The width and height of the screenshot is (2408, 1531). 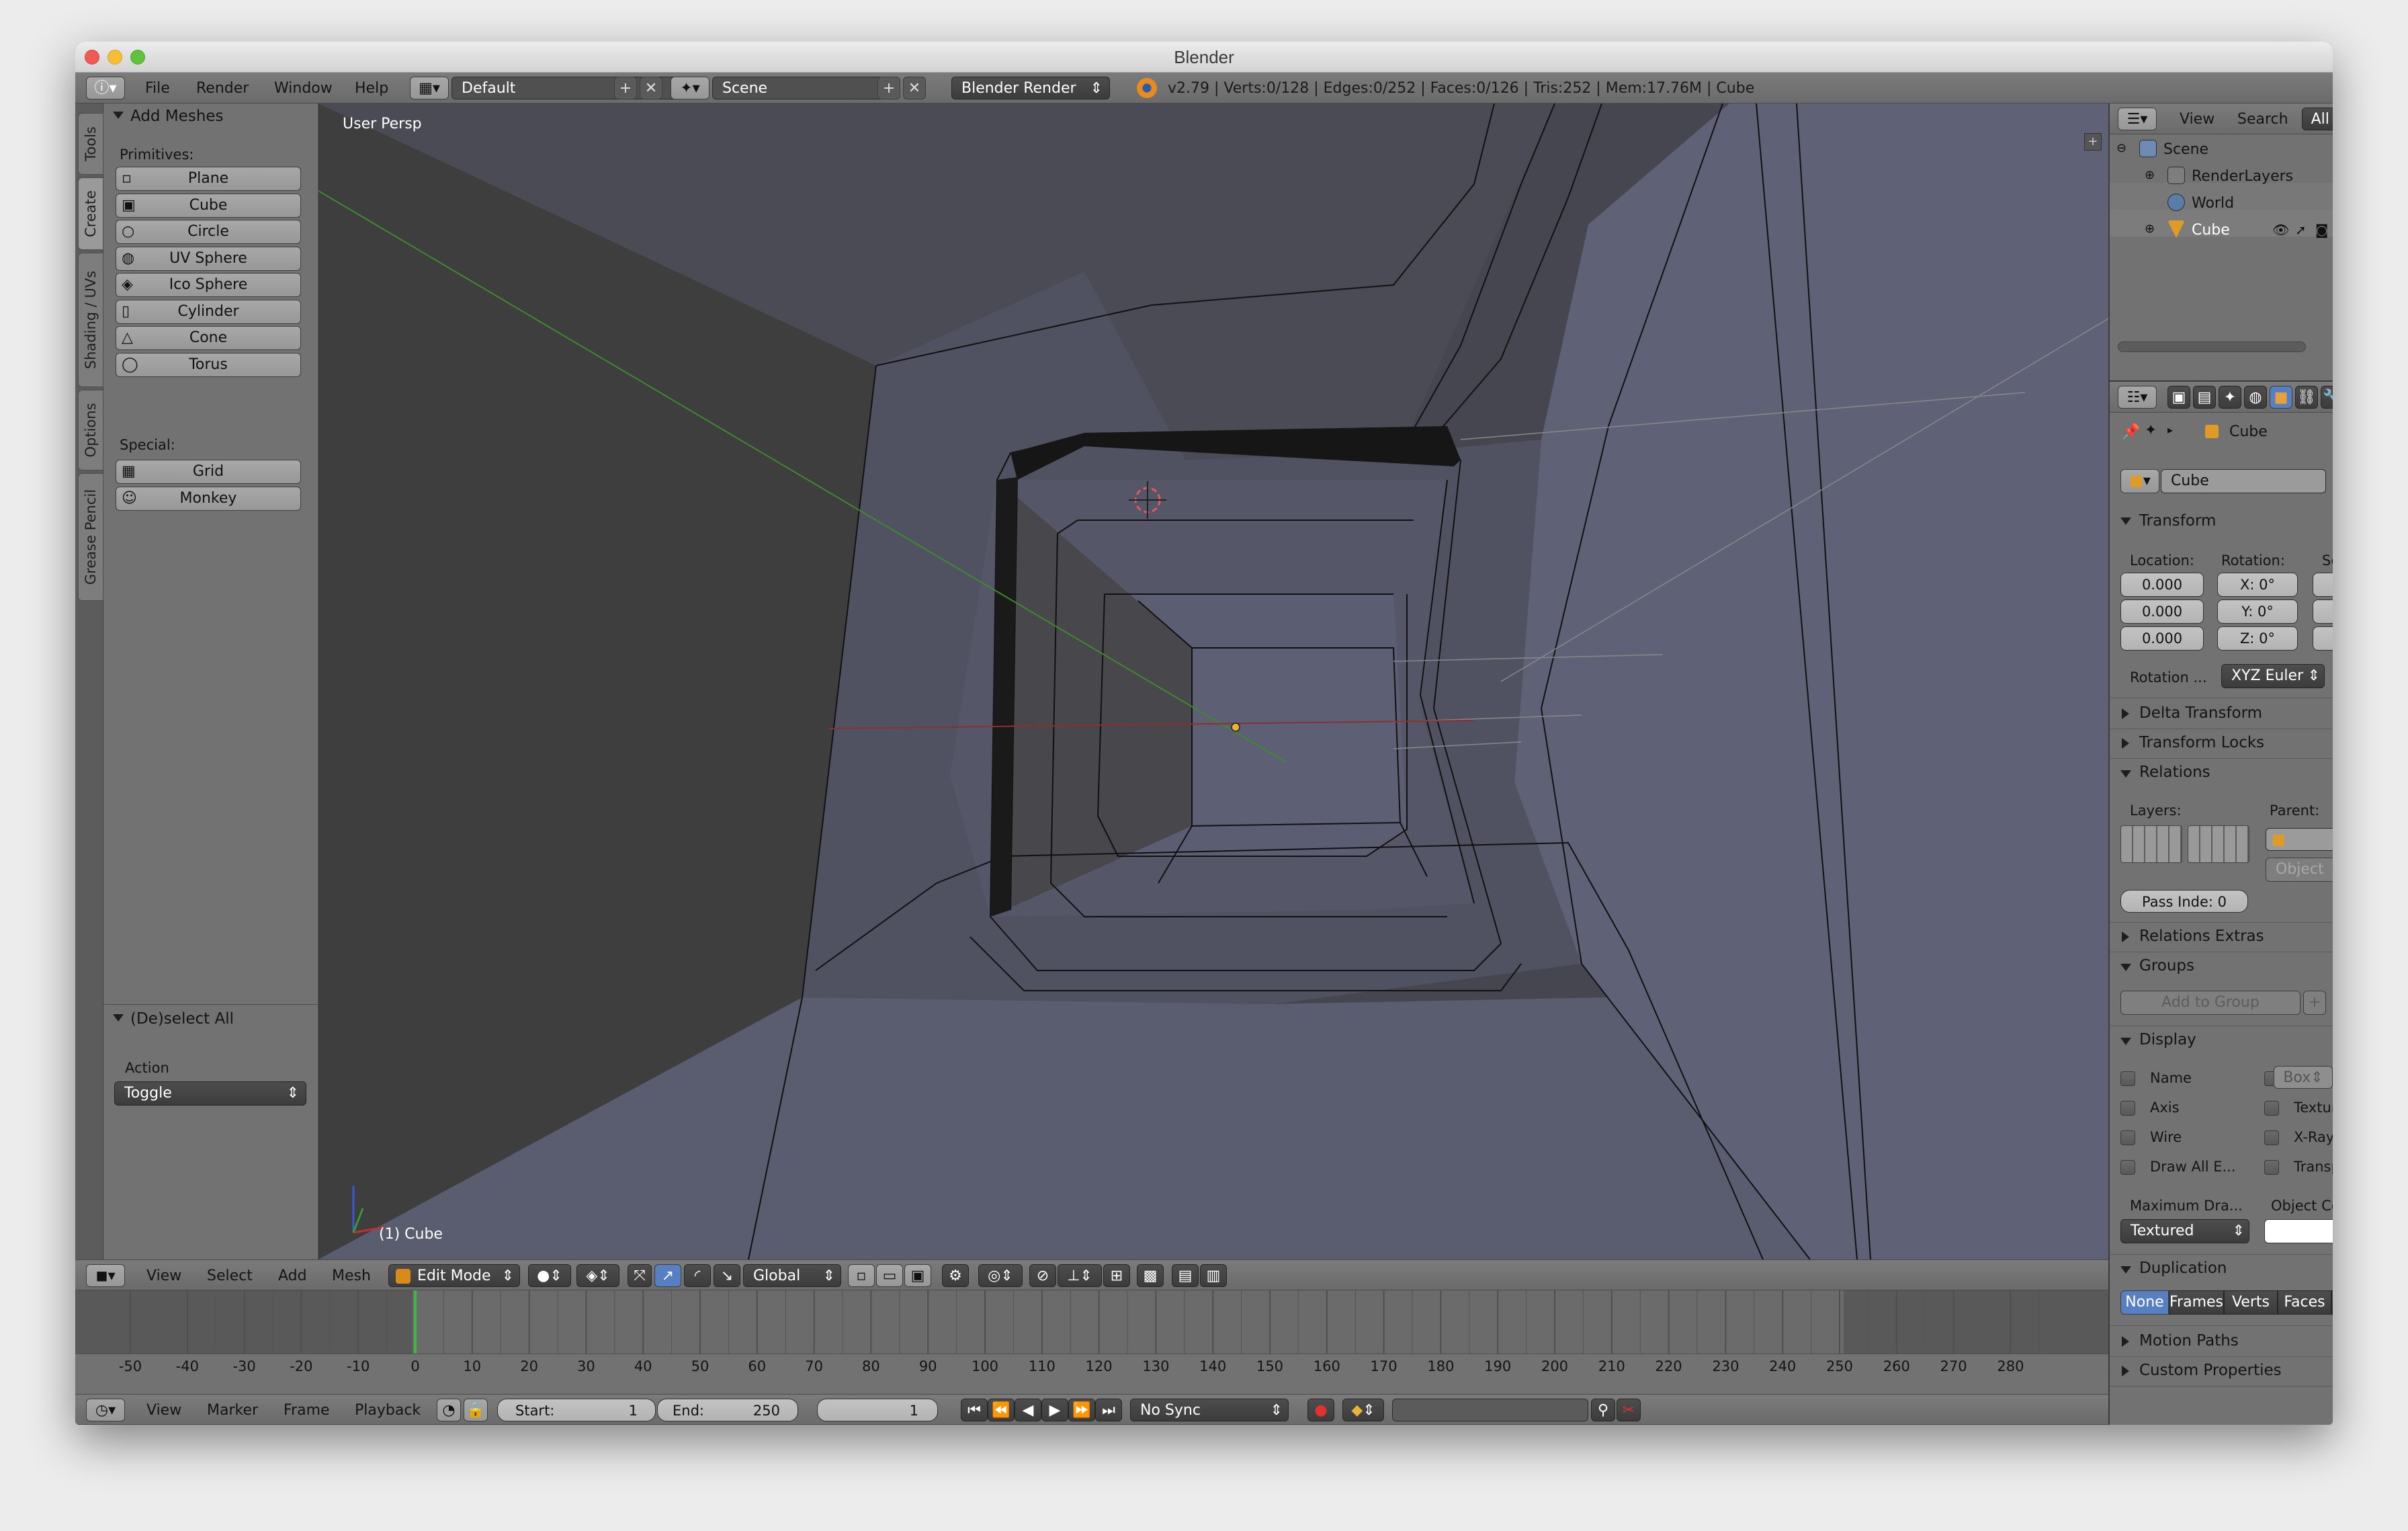 What do you see at coordinates (2306, 398) in the screenshot?
I see `constraints-context-icon: ⛓` at bounding box center [2306, 398].